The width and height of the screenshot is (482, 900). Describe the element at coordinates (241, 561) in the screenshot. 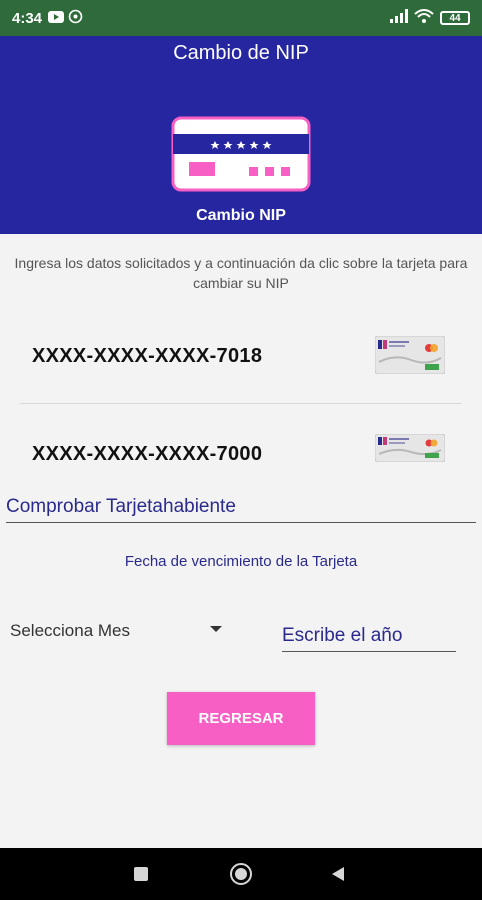

I see `expiration-date-label: Fecha de vencimiento de la Tarjeta` at that location.